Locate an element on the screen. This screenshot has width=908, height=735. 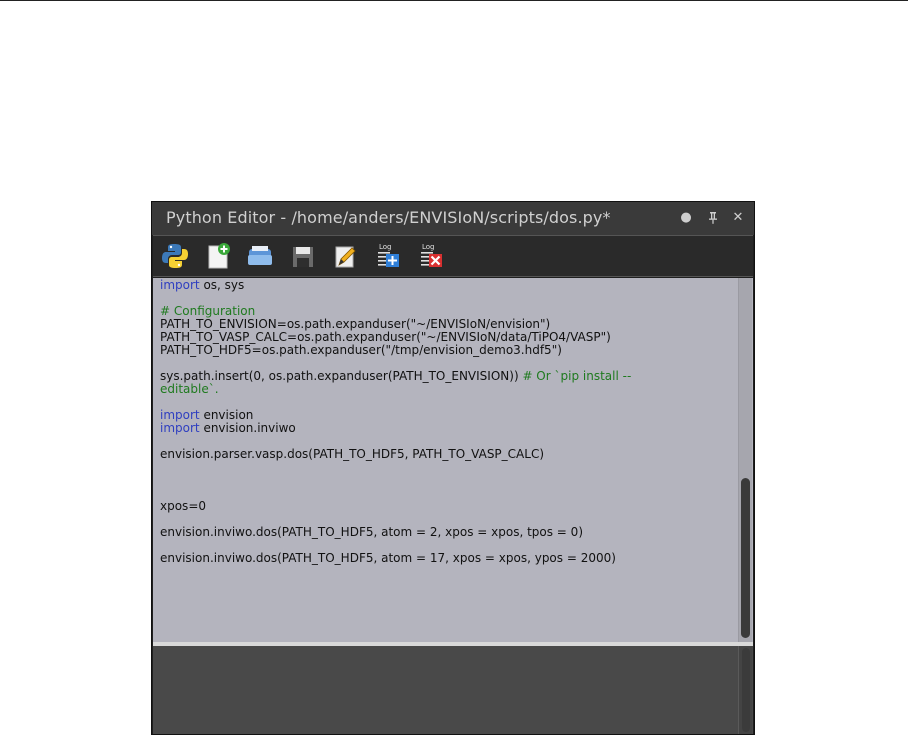
code-comment: # Or `pip install -- is located at coordinates (577, 376).